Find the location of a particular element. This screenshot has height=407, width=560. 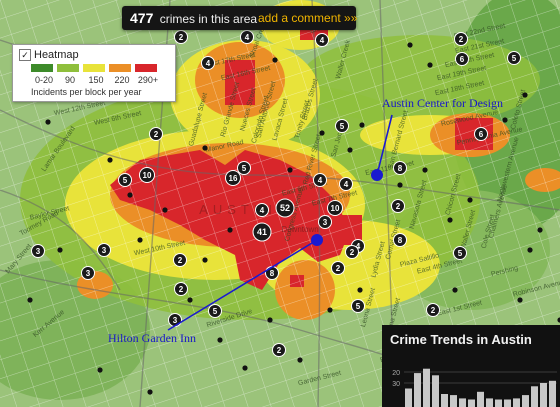

legend-swatches is located at coordinates (96, 68).